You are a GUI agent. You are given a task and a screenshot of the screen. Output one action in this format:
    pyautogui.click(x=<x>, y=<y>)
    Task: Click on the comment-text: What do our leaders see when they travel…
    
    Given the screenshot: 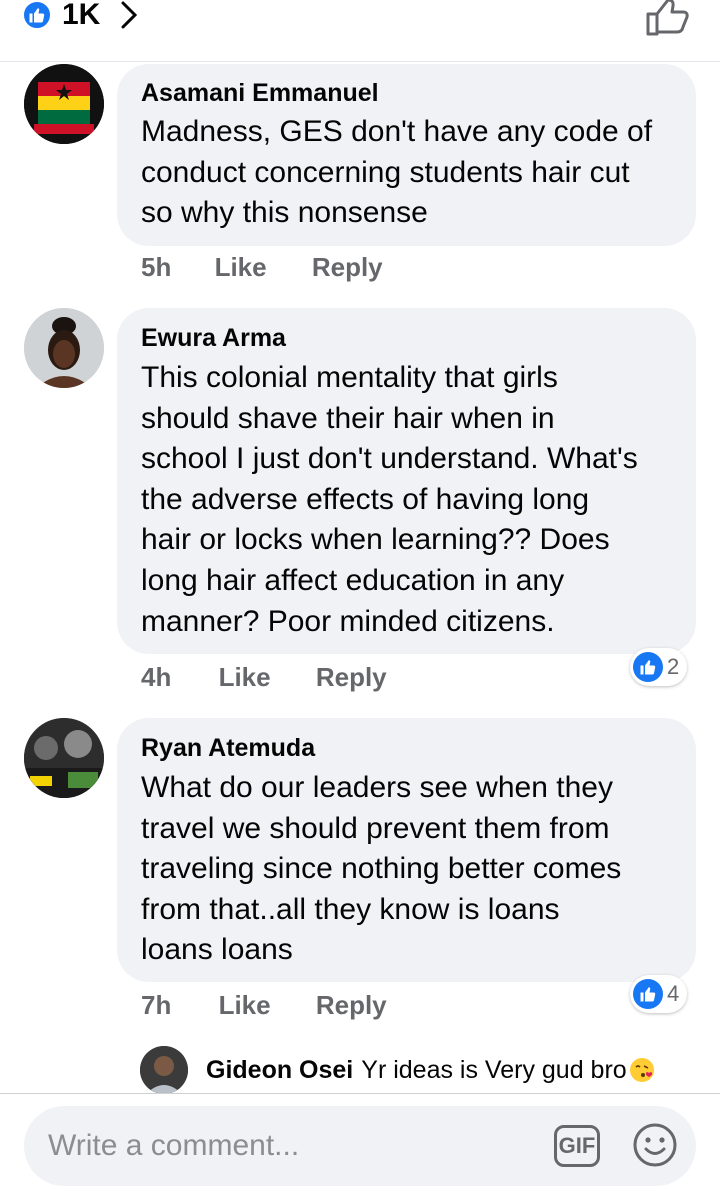 What is the action you would take?
    pyautogui.click(x=381, y=869)
    